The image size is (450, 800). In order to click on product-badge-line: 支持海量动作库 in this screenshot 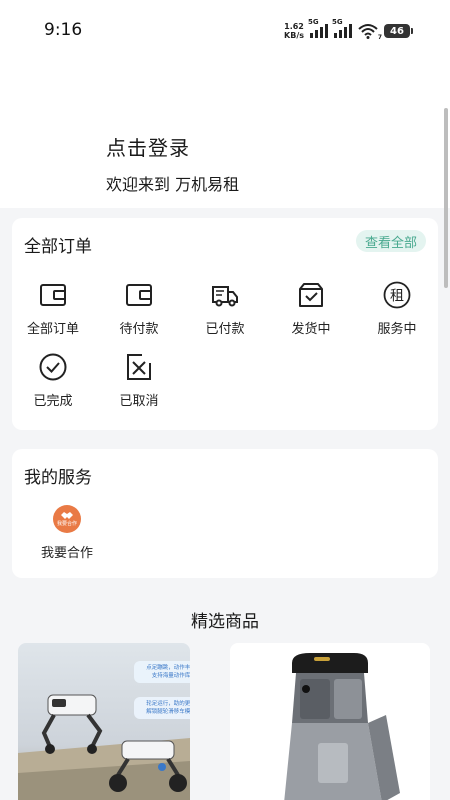, I will do `click(170, 676)`.